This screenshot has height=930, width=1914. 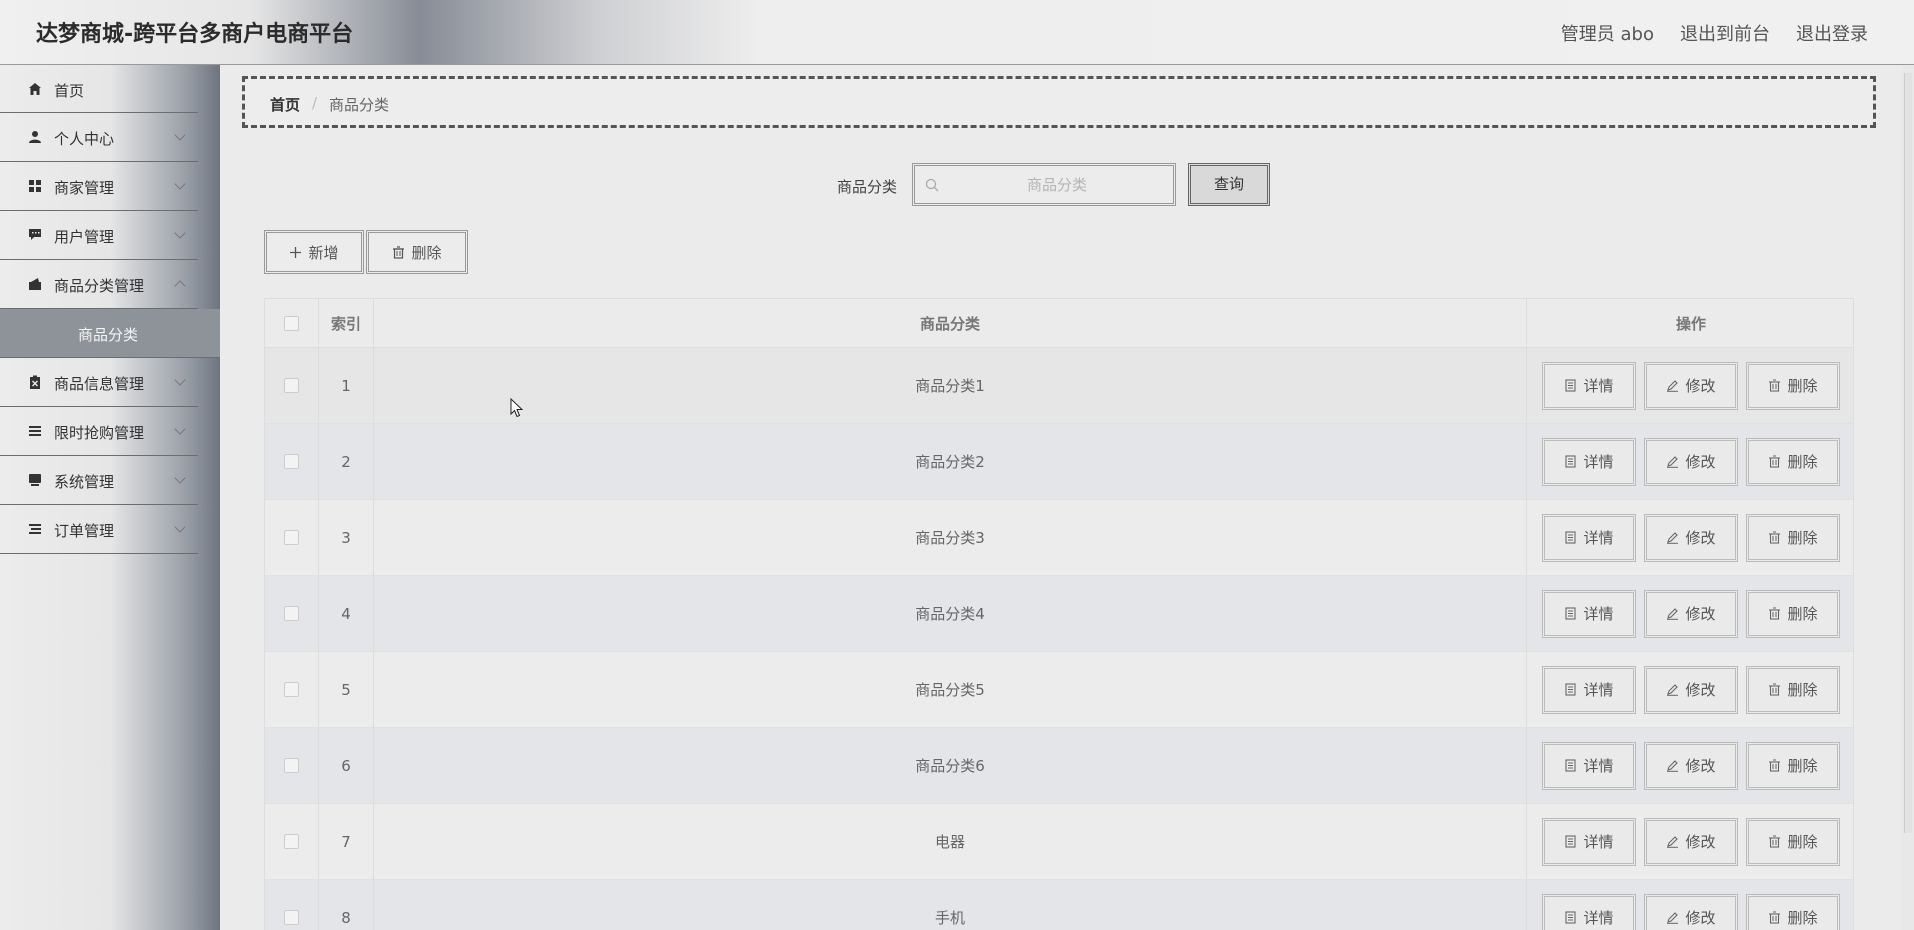 I want to click on table-header: 索引 商品分类 操作, so click(x=1059, y=323).